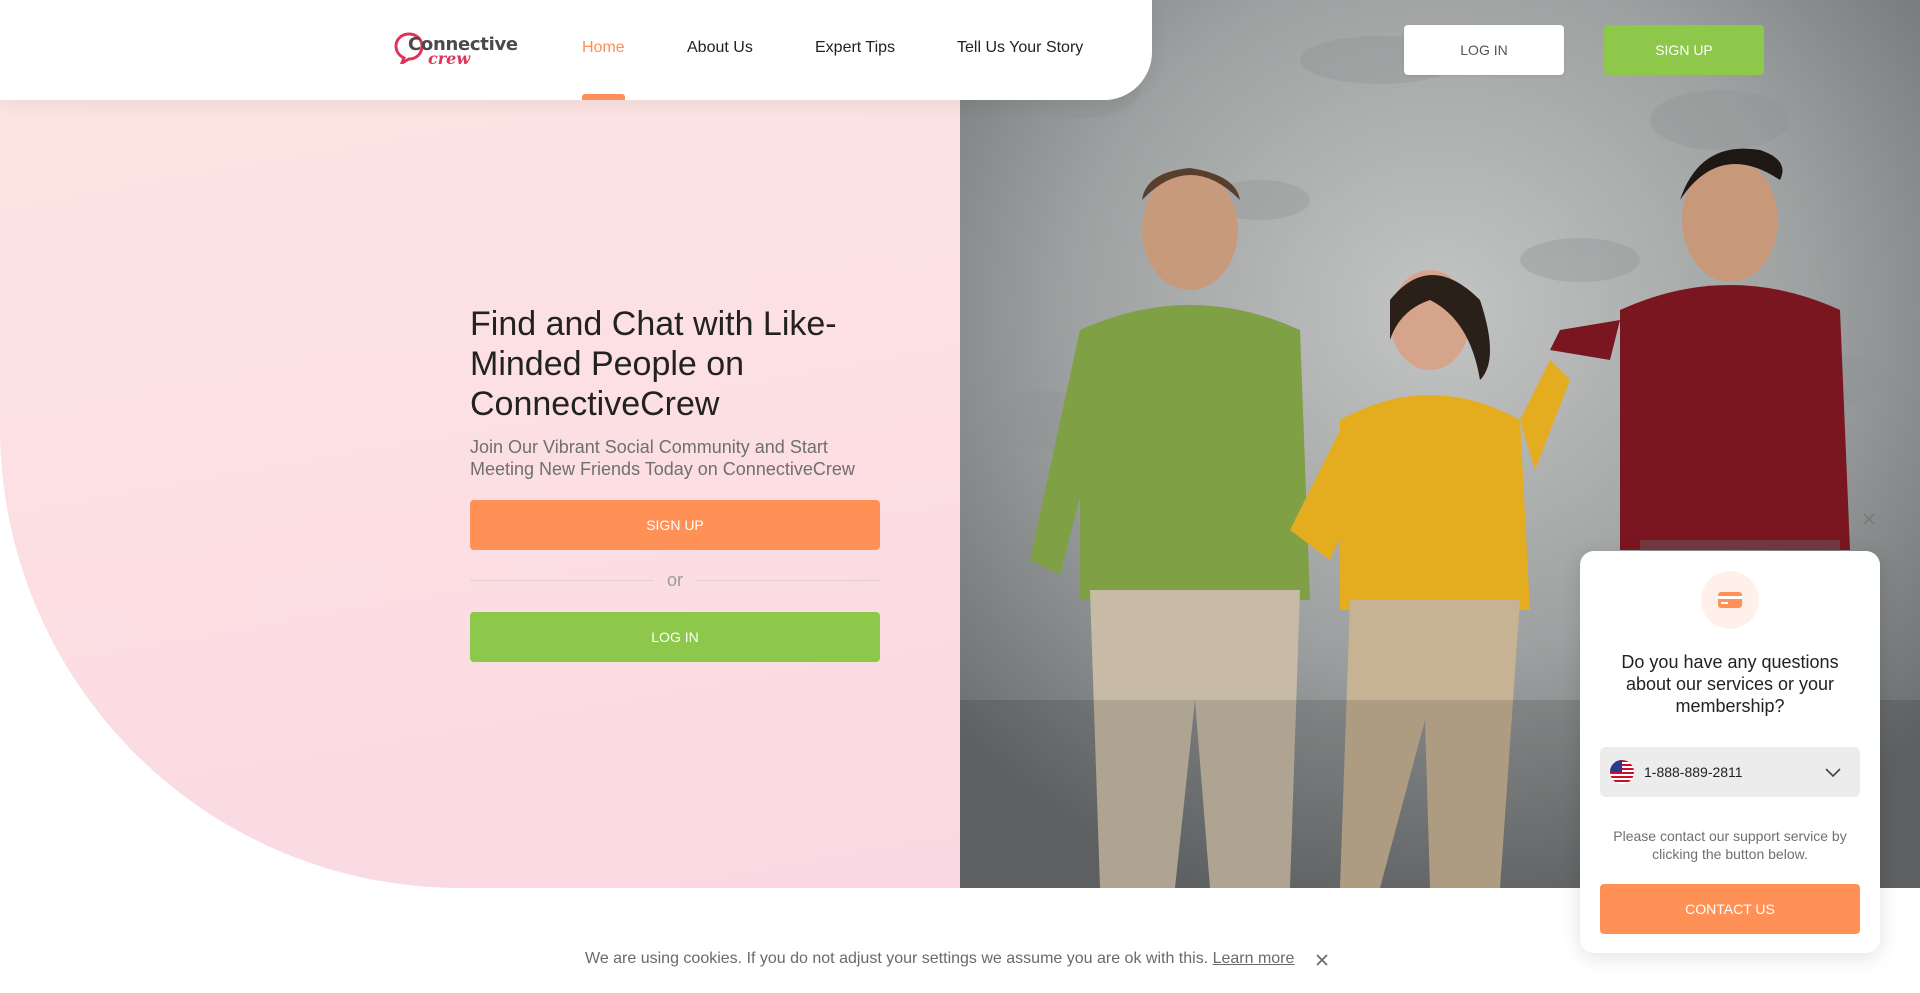  I want to click on nav-home: Home, so click(603, 48).